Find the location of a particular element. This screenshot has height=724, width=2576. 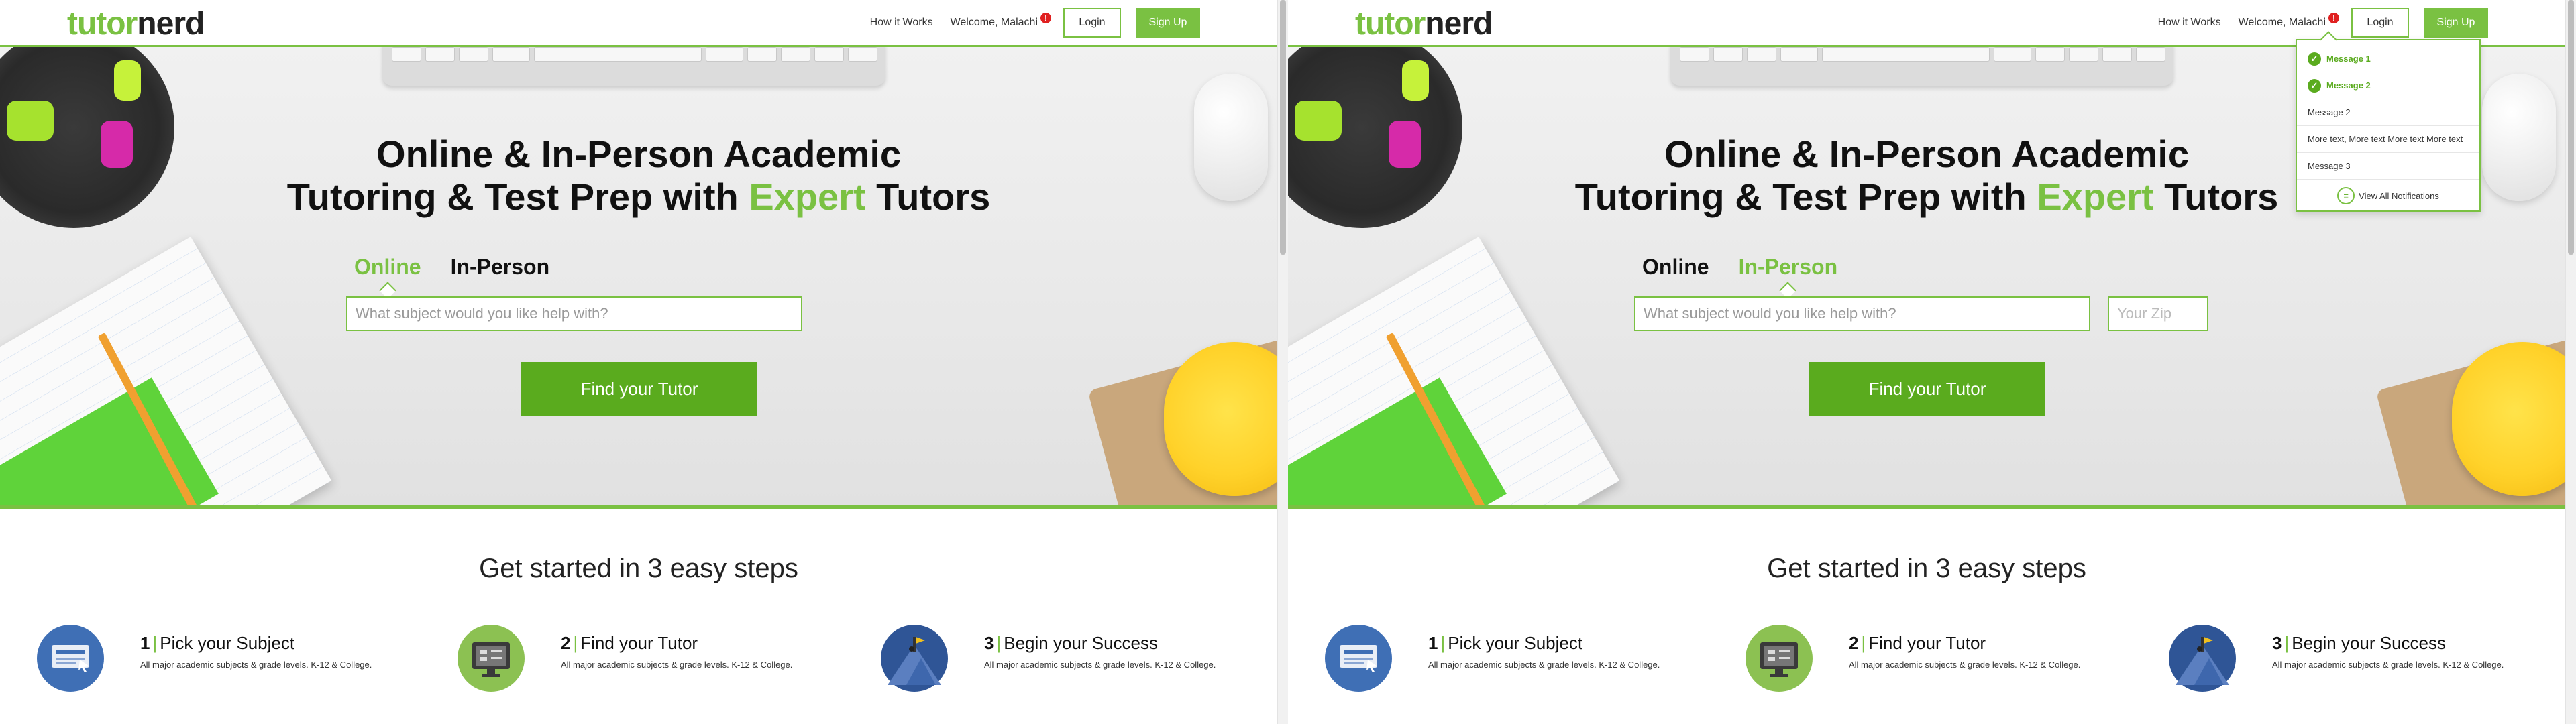

bell-icon: ≡ is located at coordinates (2346, 195).